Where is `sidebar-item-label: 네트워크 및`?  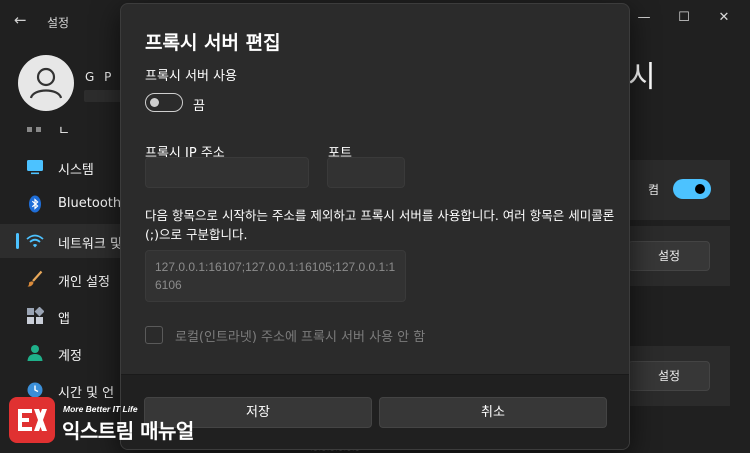 sidebar-item-label: 네트워크 및 is located at coordinates (90, 244).